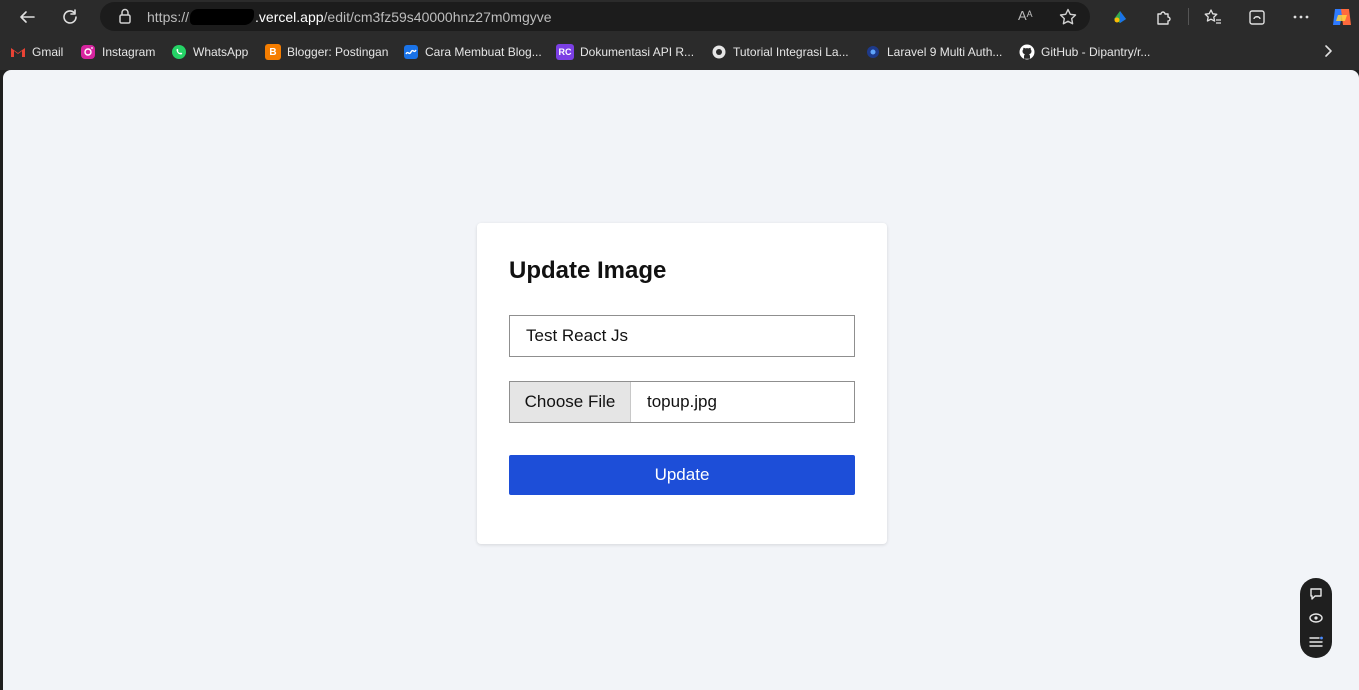 The image size is (1359, 690). Describe the element at coordinates (1068, 17) in the screenshot. I see `star-icon` at that location.